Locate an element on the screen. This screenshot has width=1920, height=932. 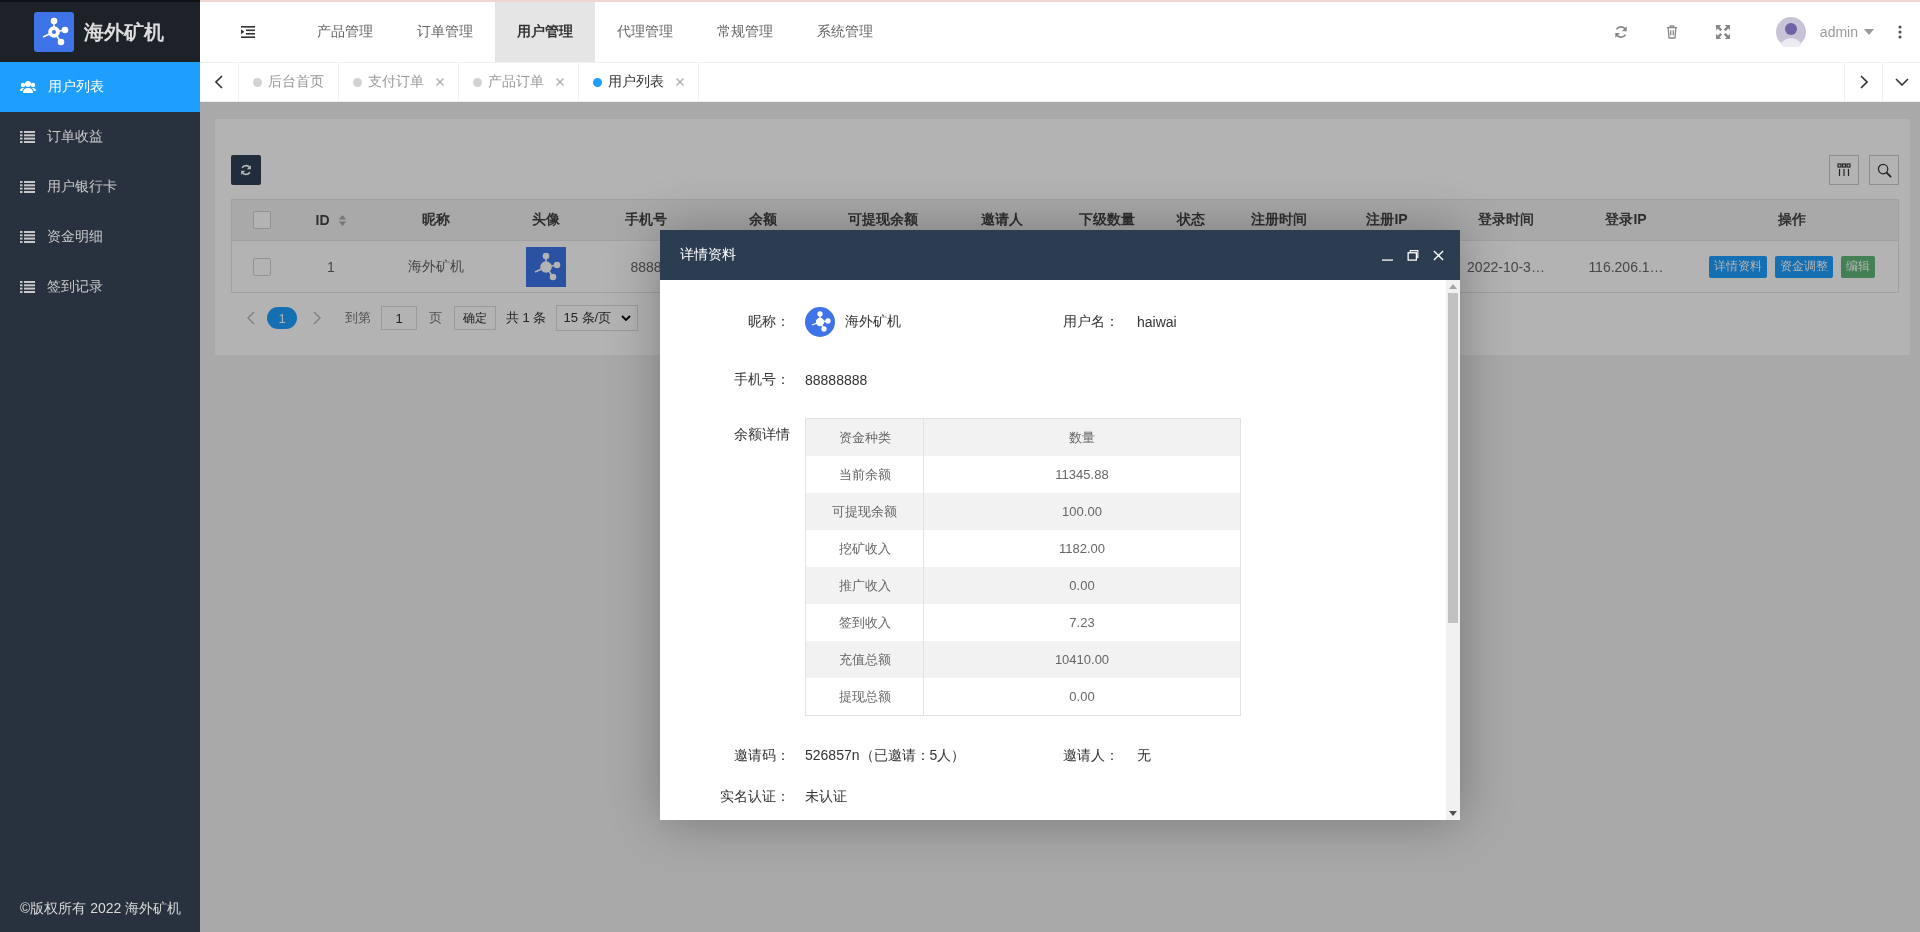
field-value: haiwai is located at coordinates (1157, 322).